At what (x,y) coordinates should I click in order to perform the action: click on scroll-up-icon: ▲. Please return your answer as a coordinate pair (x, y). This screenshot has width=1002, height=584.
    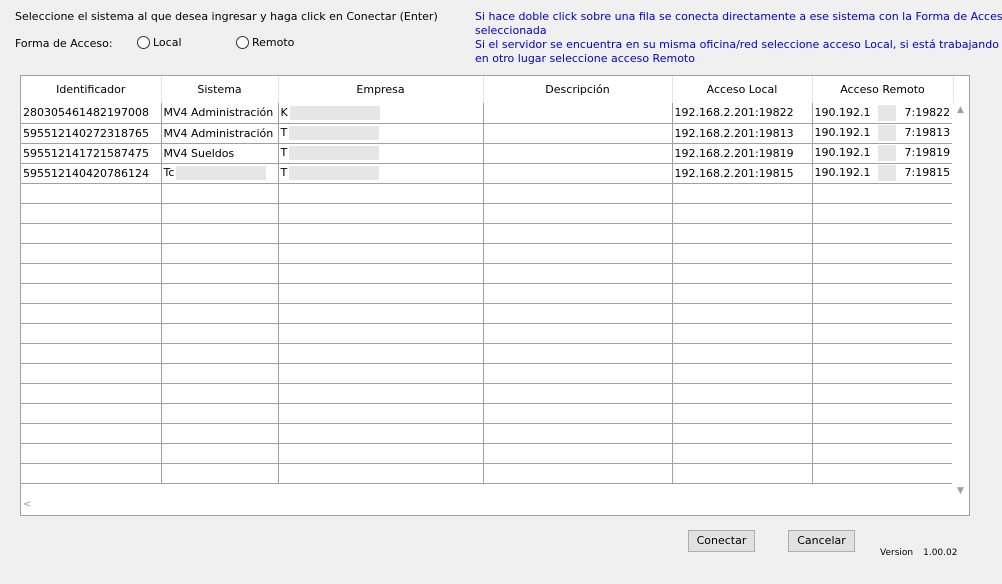
    Looking at the image, I should click on (960, 110).